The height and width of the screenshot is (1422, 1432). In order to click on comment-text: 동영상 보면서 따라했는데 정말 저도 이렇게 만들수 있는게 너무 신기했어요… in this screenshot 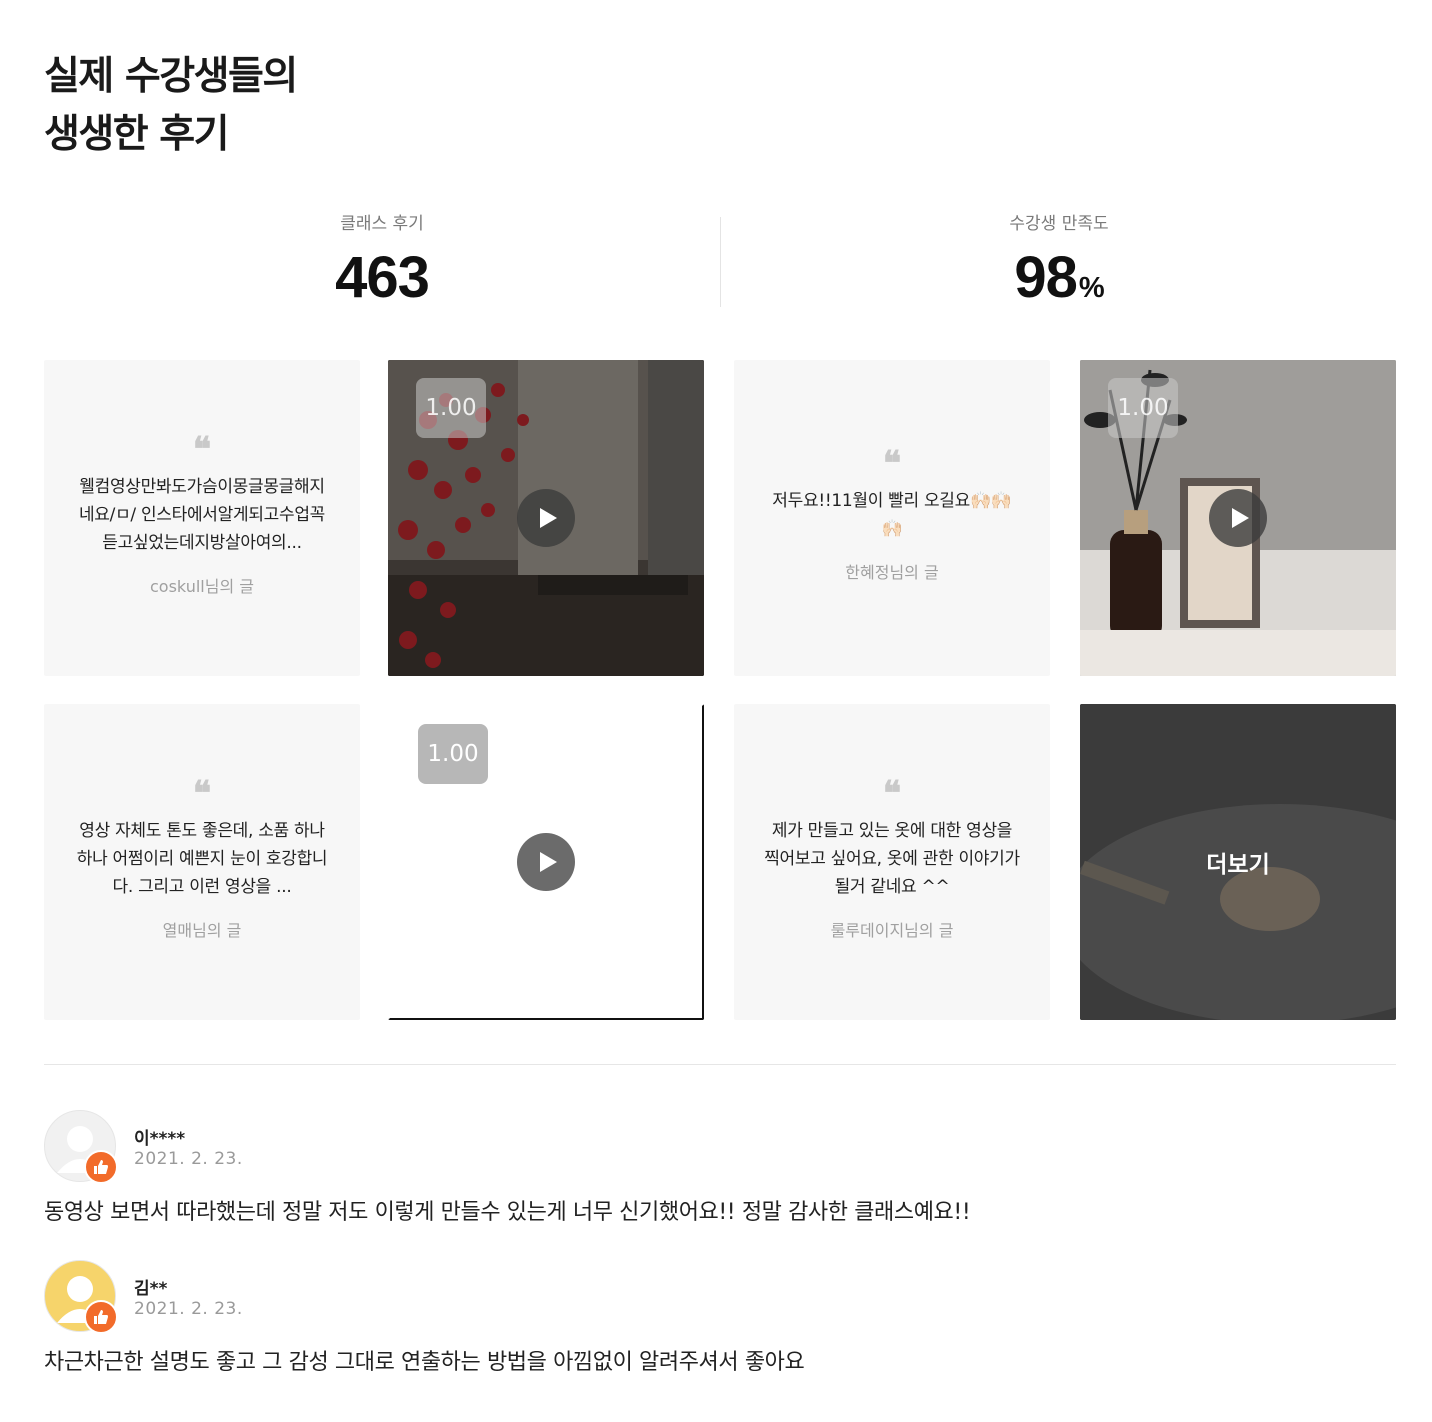, I will do `click(507, 1212)`.